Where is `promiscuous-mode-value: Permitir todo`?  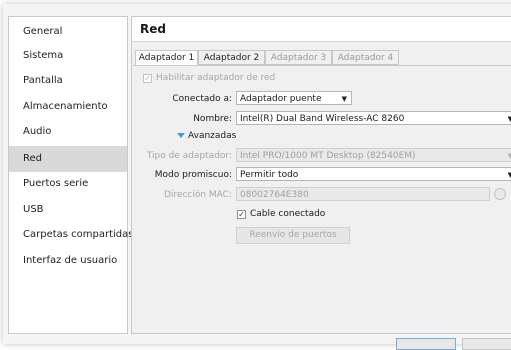 promiscuous-mode-value: Permitir todo is located at coordinates (269, 175).